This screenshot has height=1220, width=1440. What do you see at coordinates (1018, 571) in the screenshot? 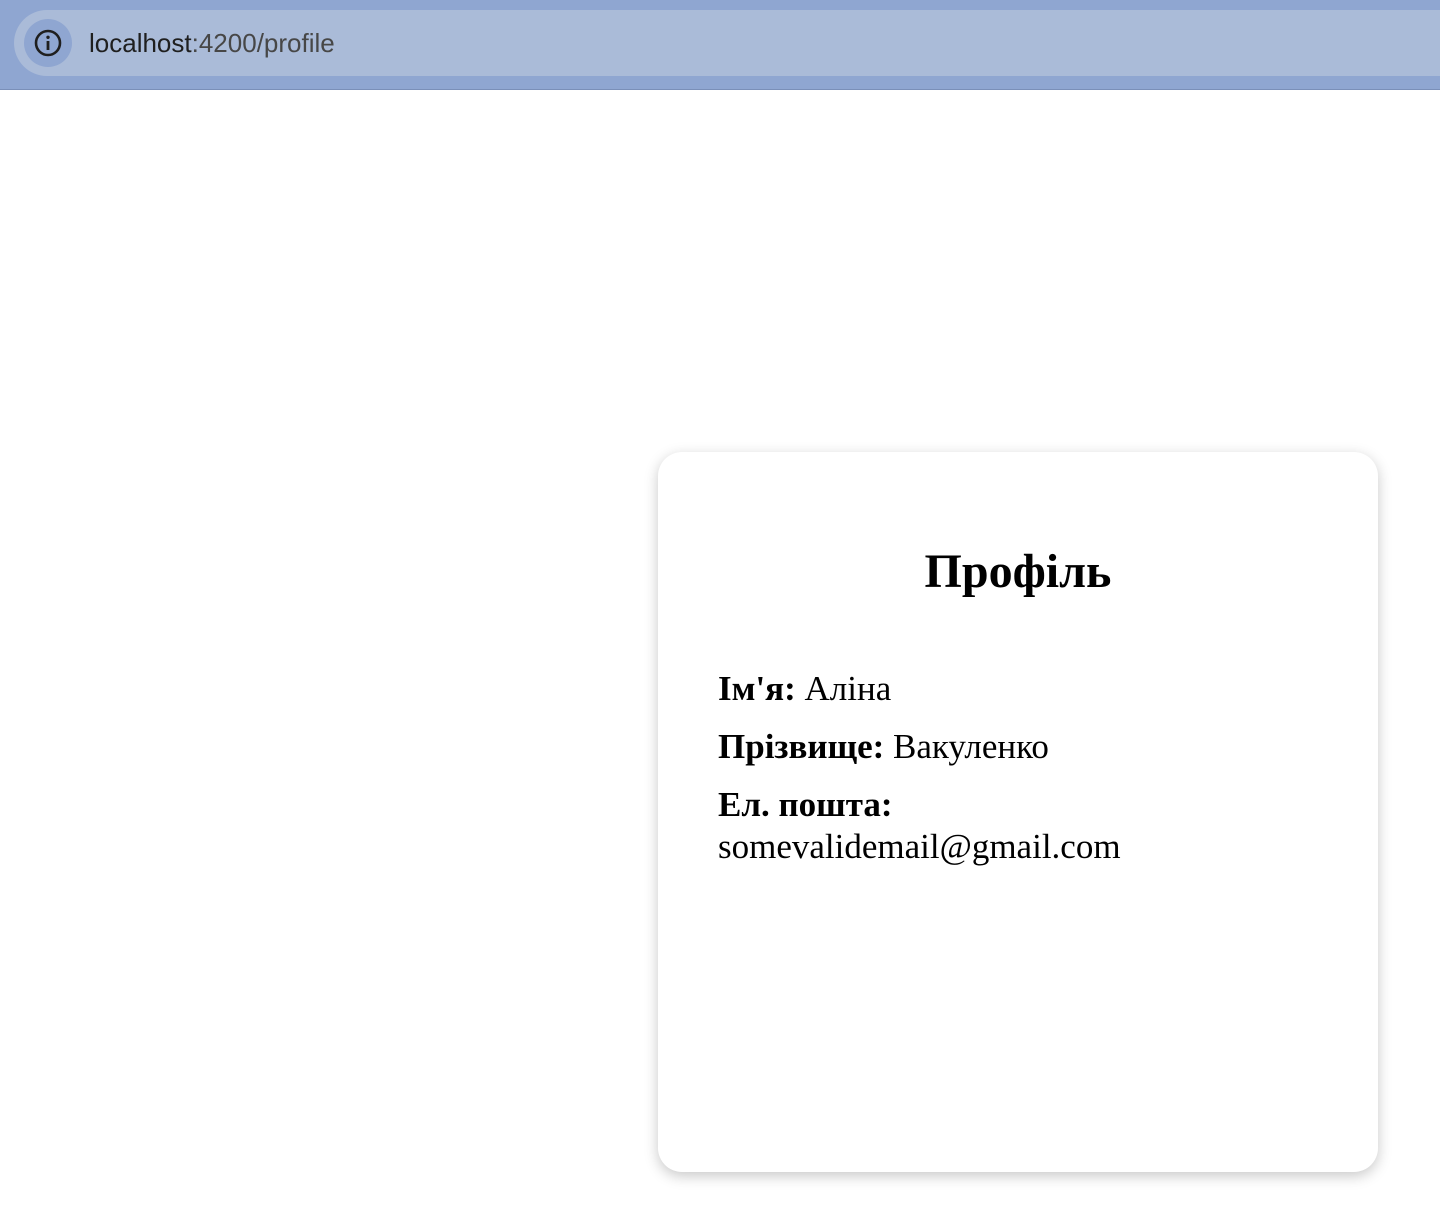
I see `profile-title: Профіль` at bounding box center [1018, 571].